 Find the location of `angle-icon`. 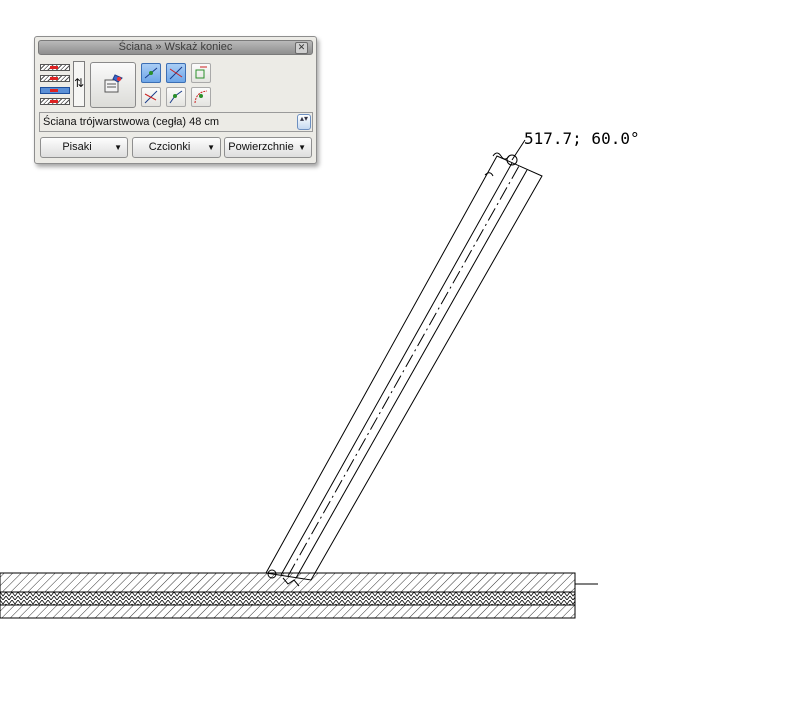

angle-icon is located at coordinates (176, 73).